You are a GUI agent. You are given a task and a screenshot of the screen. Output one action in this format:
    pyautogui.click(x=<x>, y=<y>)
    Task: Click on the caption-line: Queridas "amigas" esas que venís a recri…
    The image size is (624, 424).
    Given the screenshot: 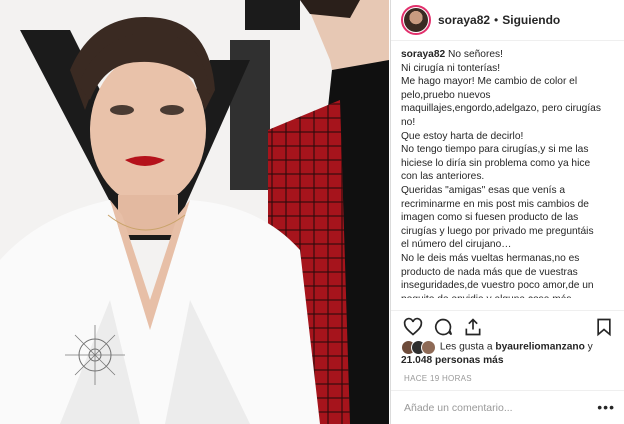 What is the action you would take?
    pyautogui.click(x=497, y=217)
    